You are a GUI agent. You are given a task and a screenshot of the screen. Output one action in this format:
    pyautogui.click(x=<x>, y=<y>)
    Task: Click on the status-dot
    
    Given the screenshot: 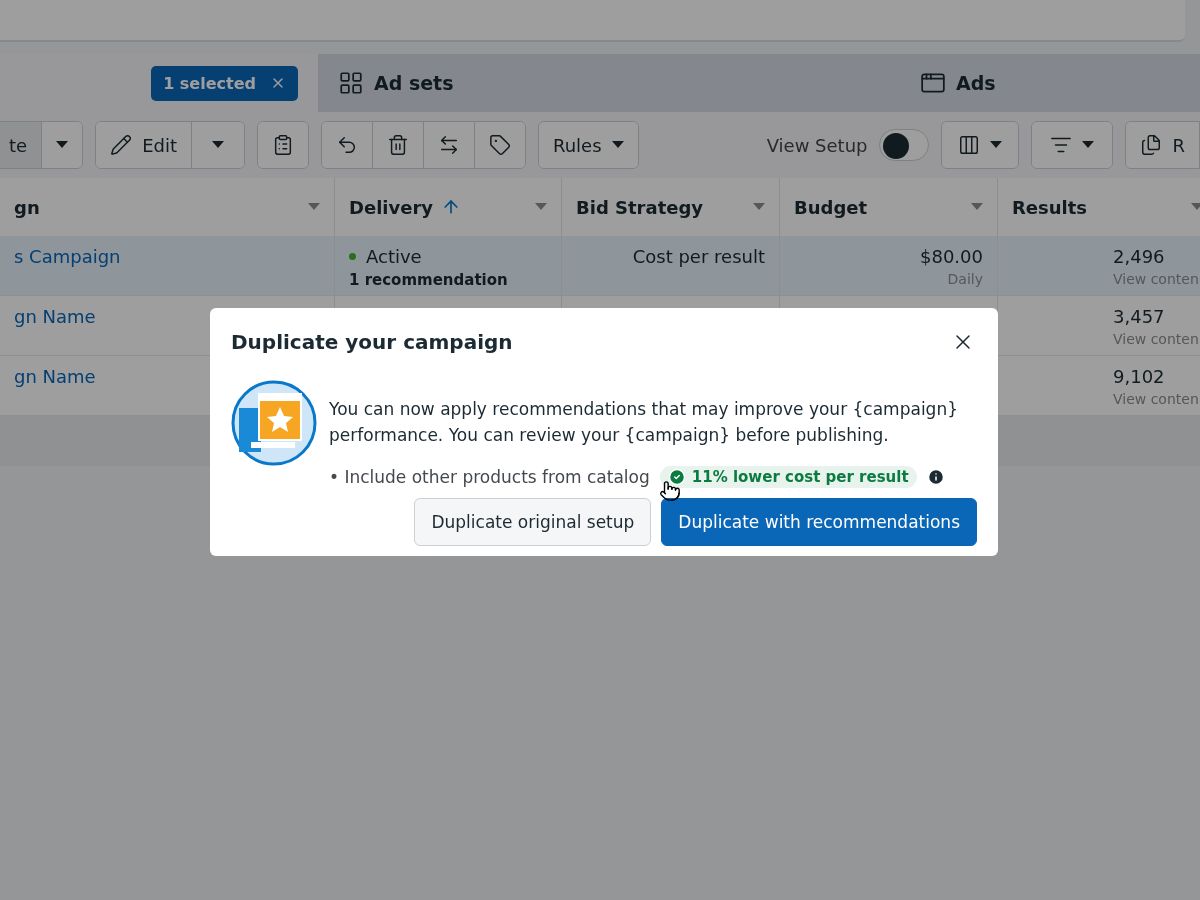 What is the action you would take?
    pyautogui.click(x=352, y=256)
    